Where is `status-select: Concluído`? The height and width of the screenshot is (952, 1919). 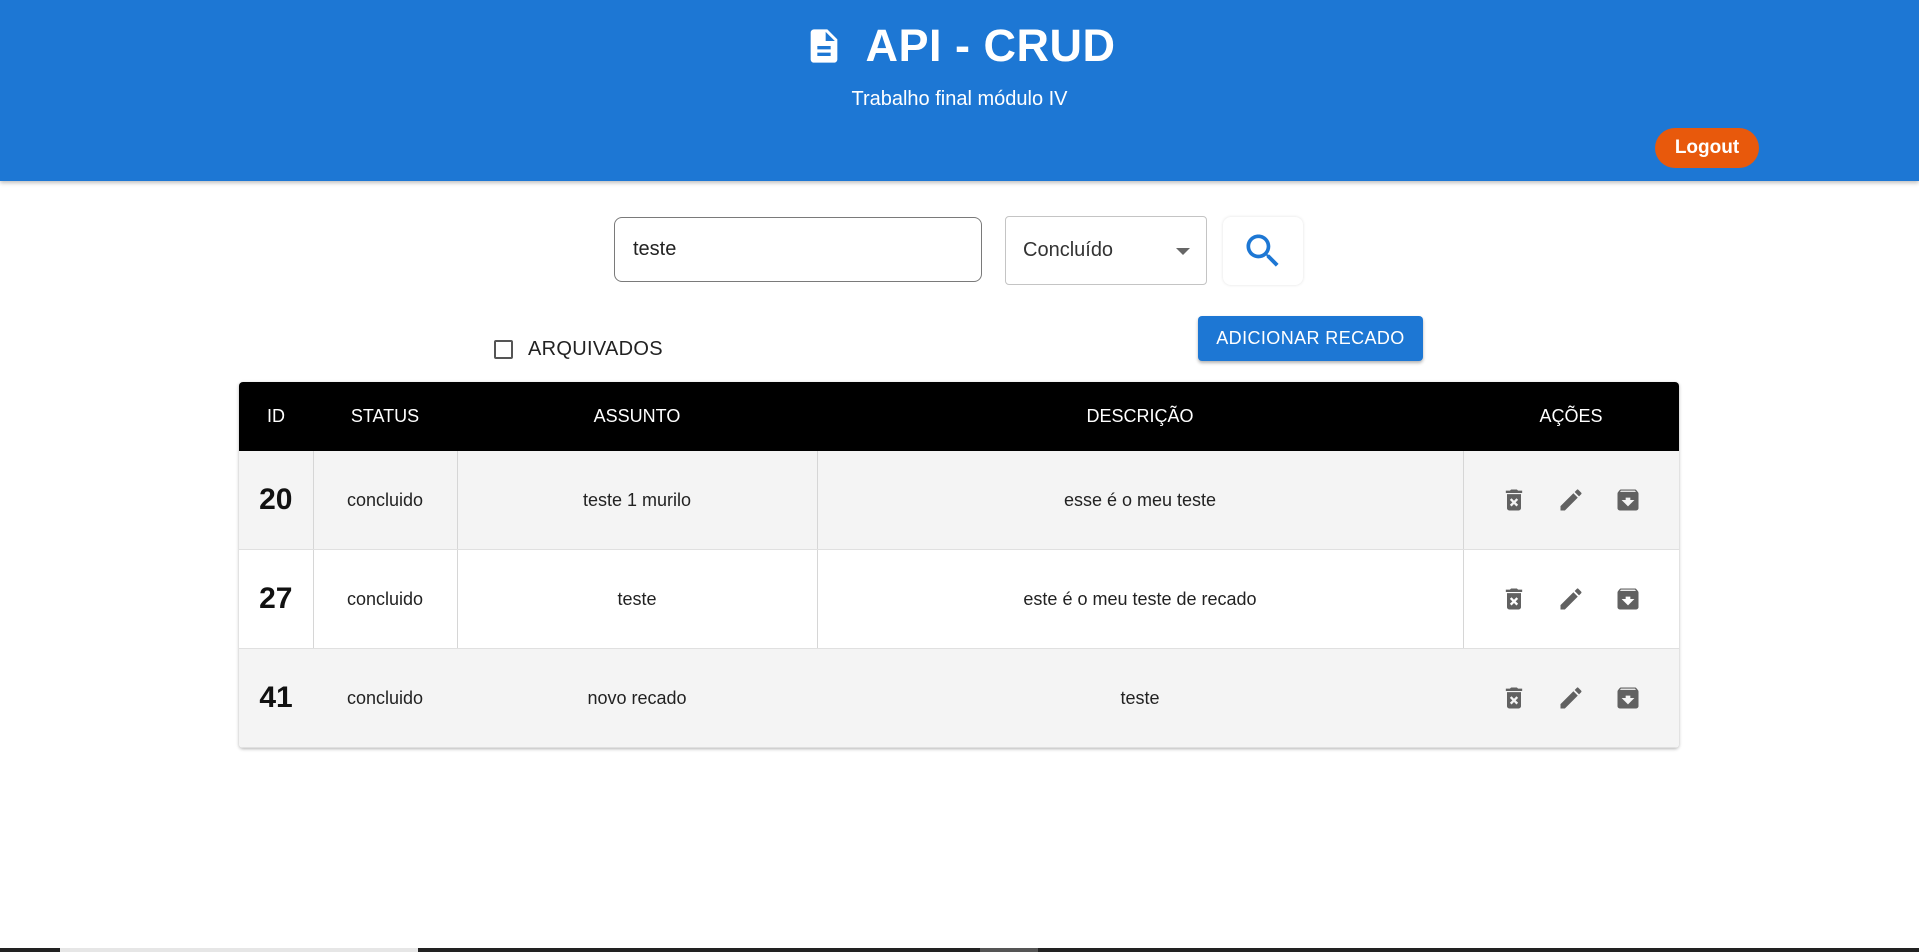 status-select: Concluído is located at coordinates (1106, 250).